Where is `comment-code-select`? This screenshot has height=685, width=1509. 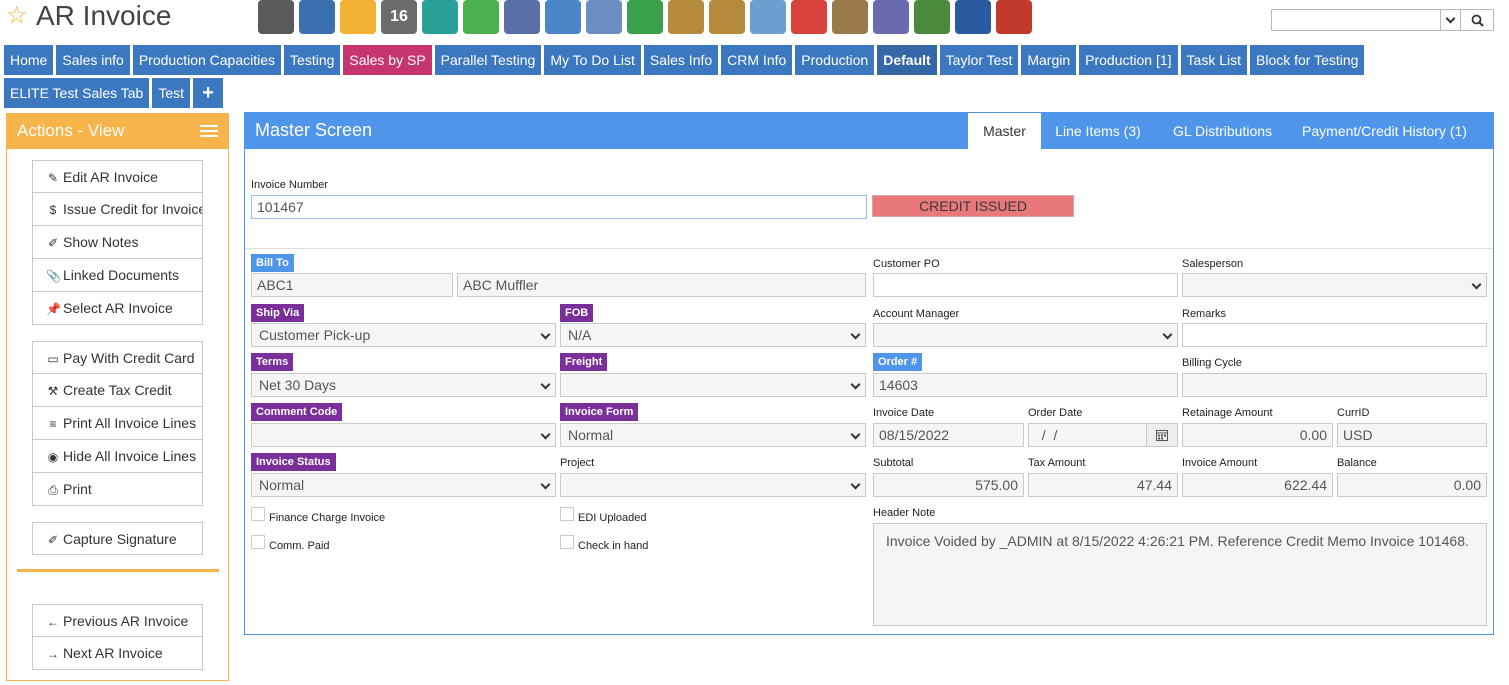
comment-code-select is located at coordinates (403, 435).